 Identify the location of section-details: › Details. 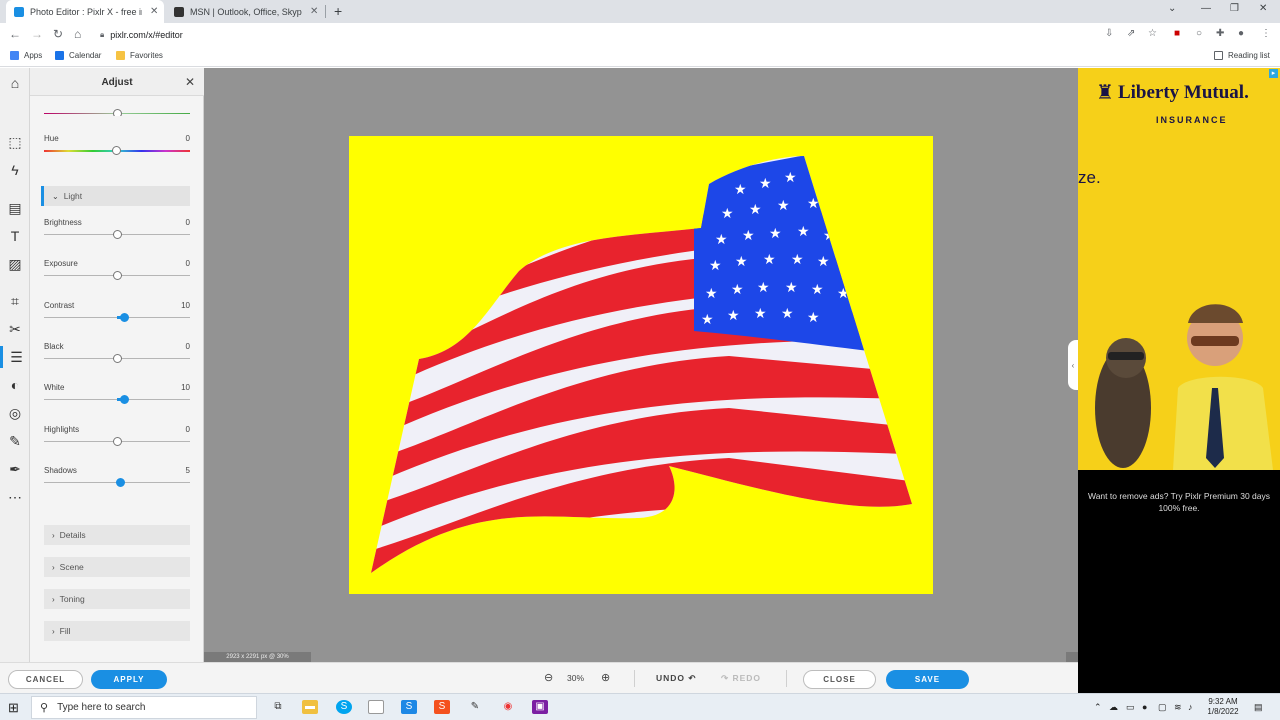
(117, 535).